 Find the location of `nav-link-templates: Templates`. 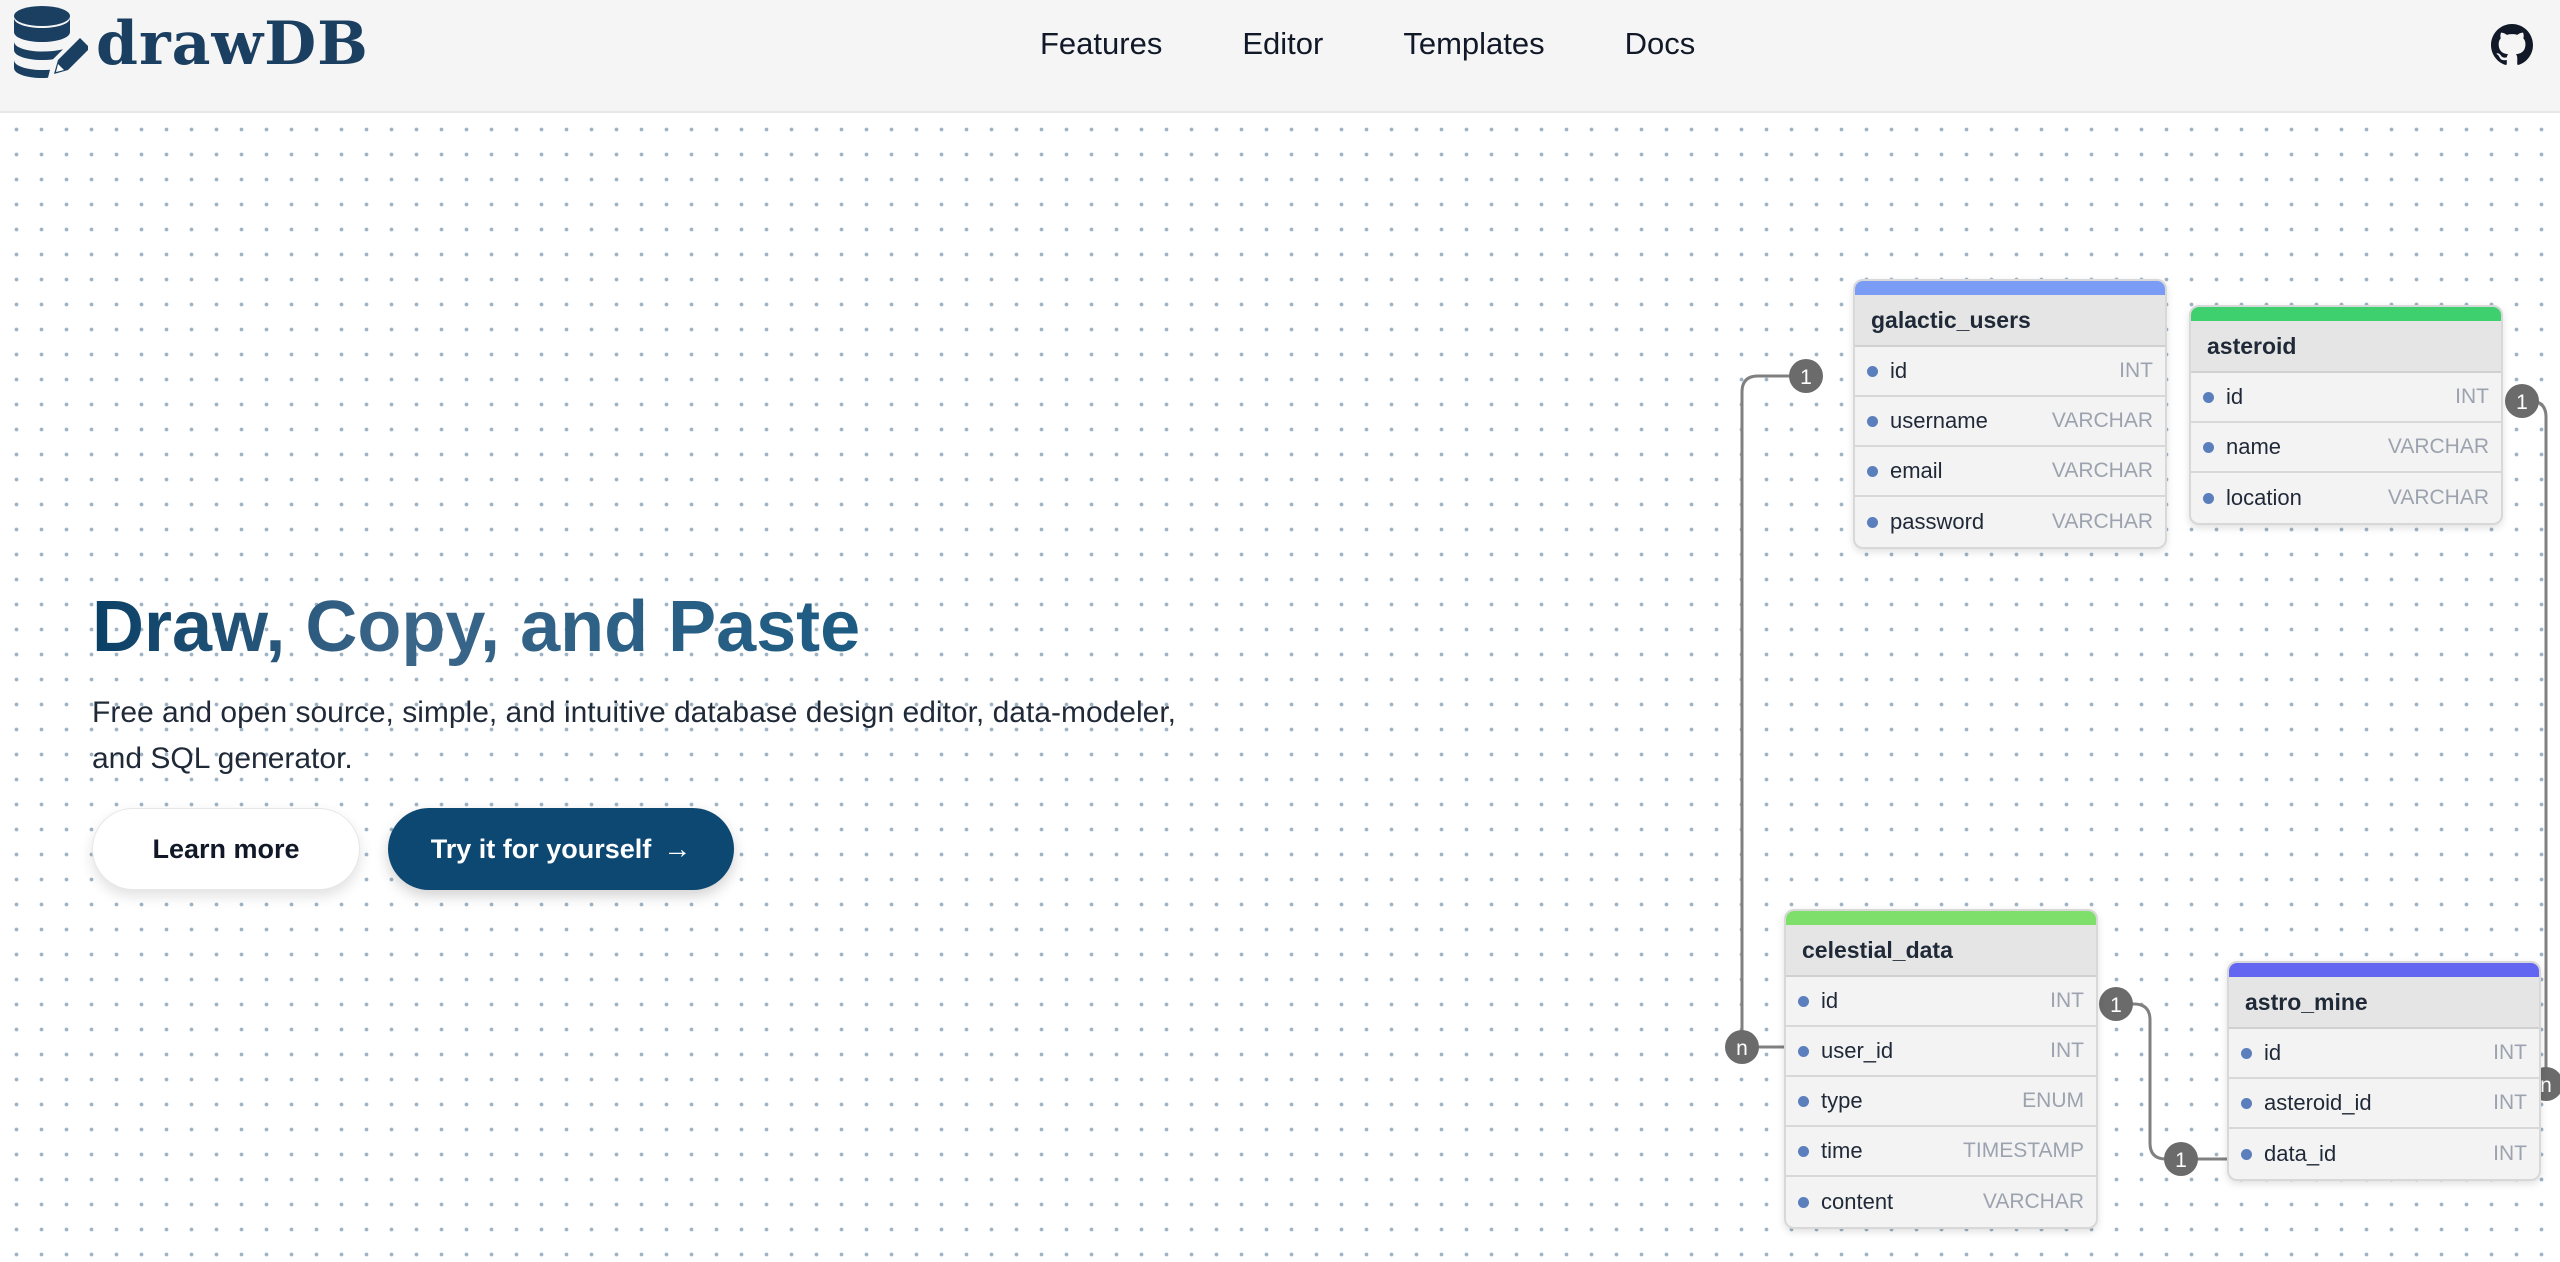

nav-link-templates: Templates is located at coordinates (1473, 44).